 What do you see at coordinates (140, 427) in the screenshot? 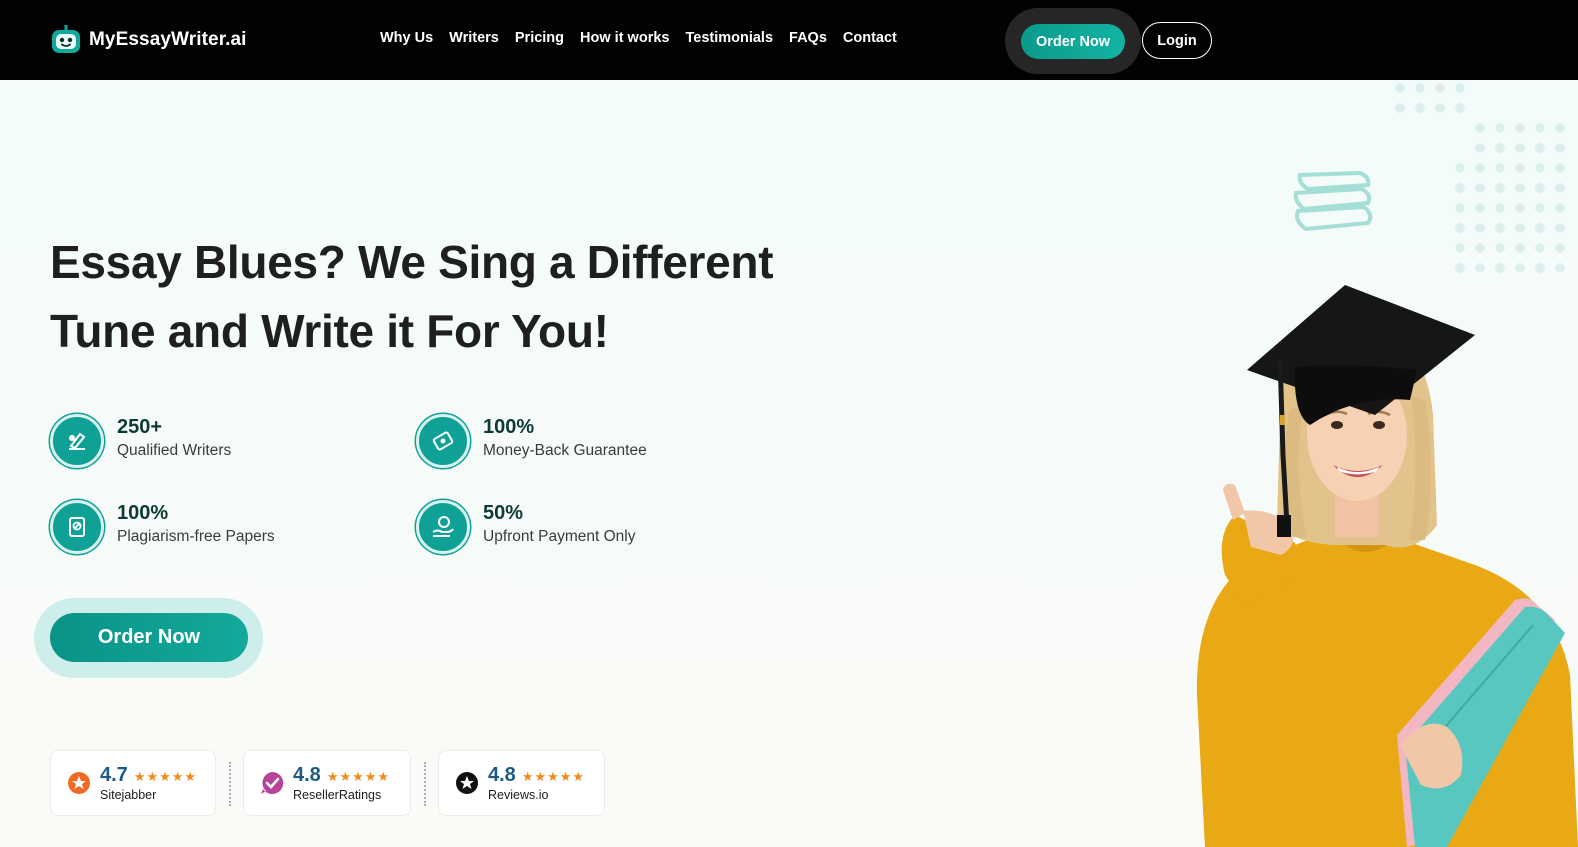
I see `feature-value: 250+` at bounding box center [140, 427].